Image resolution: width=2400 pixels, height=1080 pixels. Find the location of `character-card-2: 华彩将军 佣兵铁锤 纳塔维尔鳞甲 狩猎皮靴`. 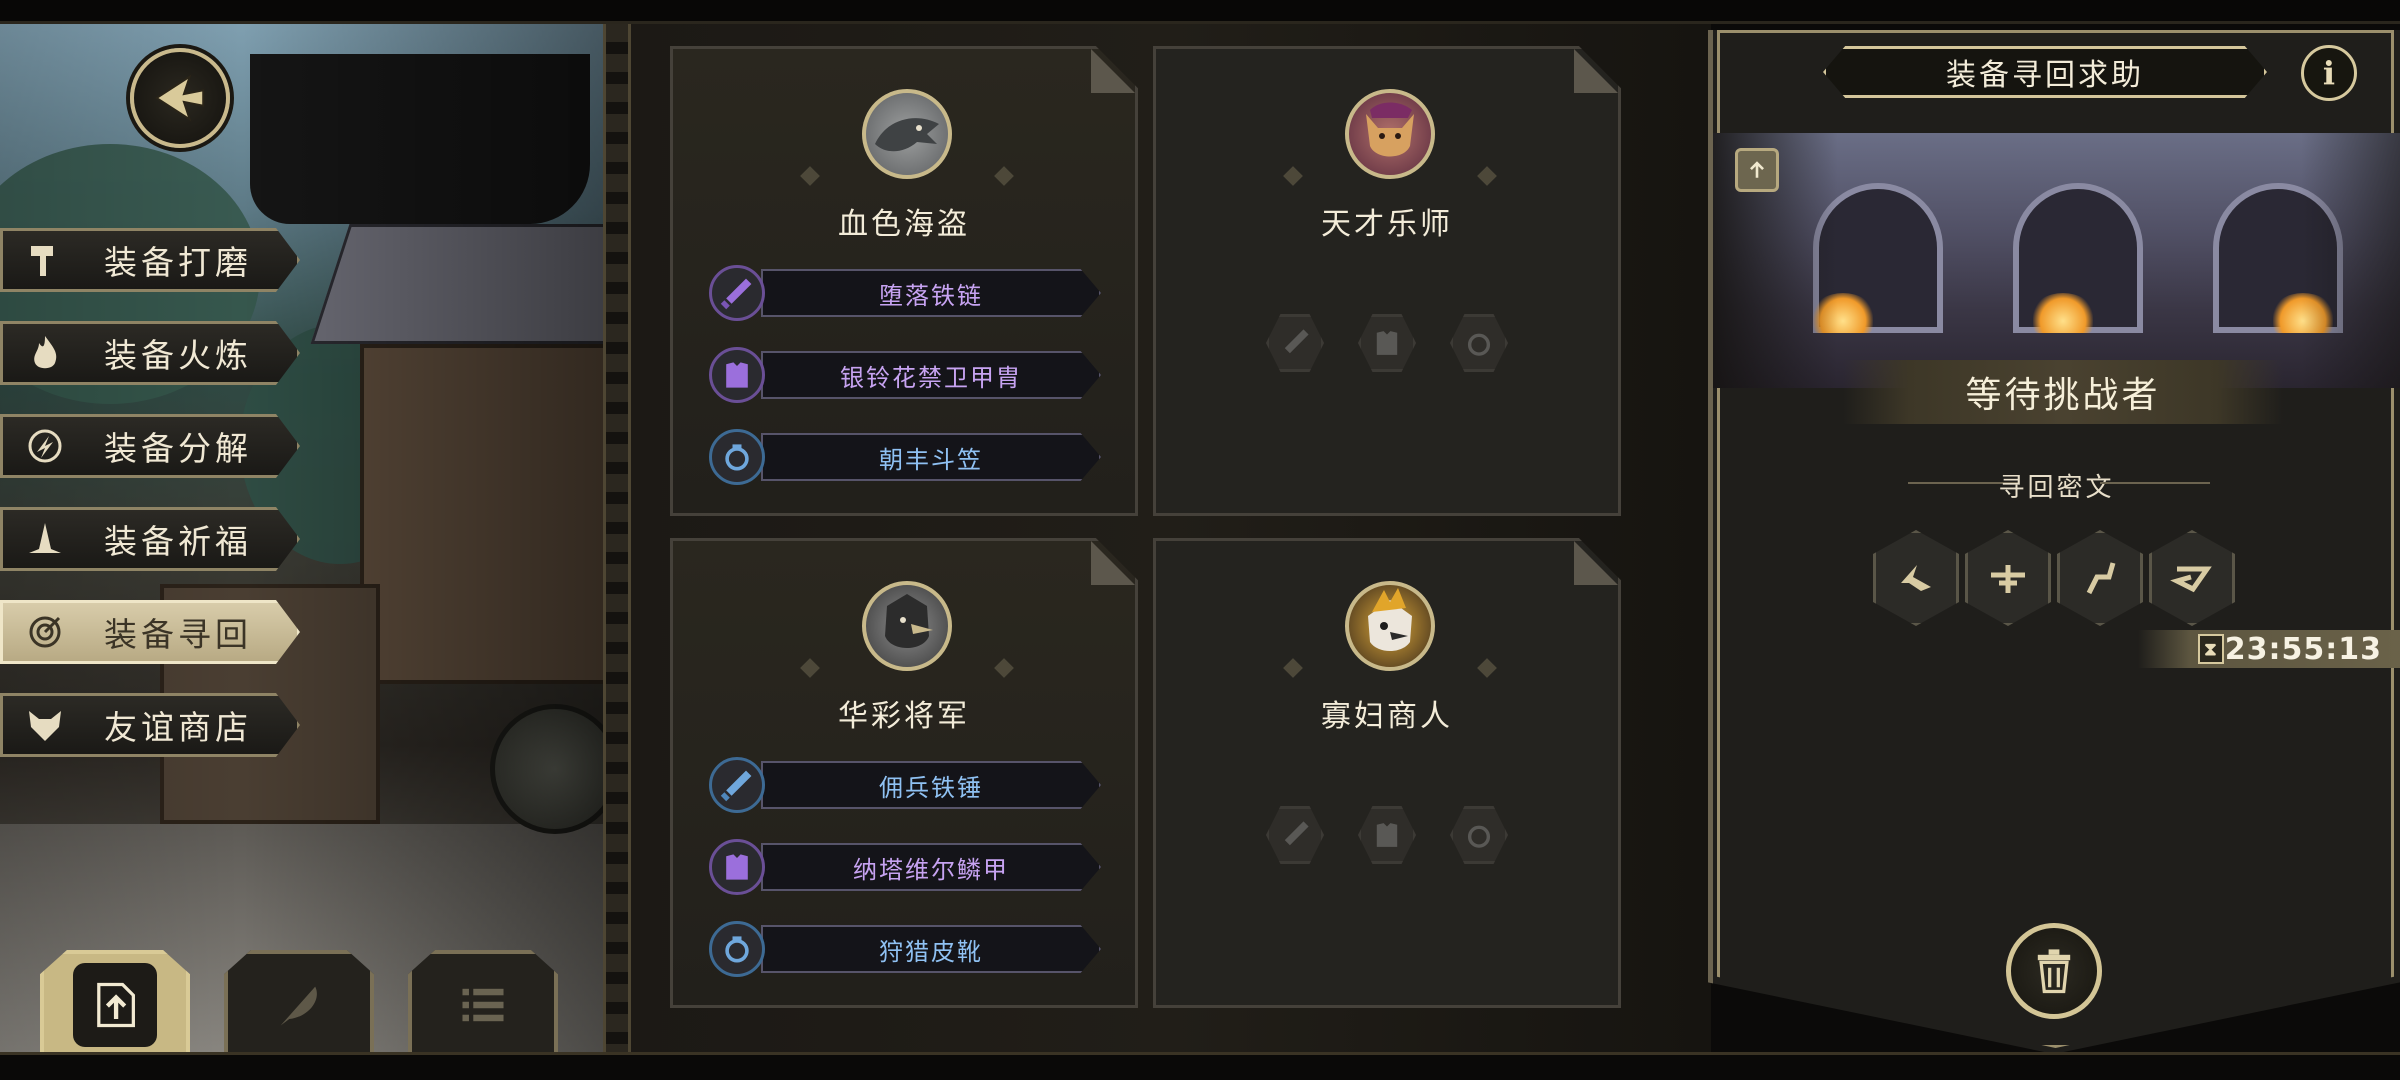

character-card-2: 华彩将军 佣兵铁锤 纳塔维尔鳞甲 狩猎皮靴 is located at coordinates (904, 773).